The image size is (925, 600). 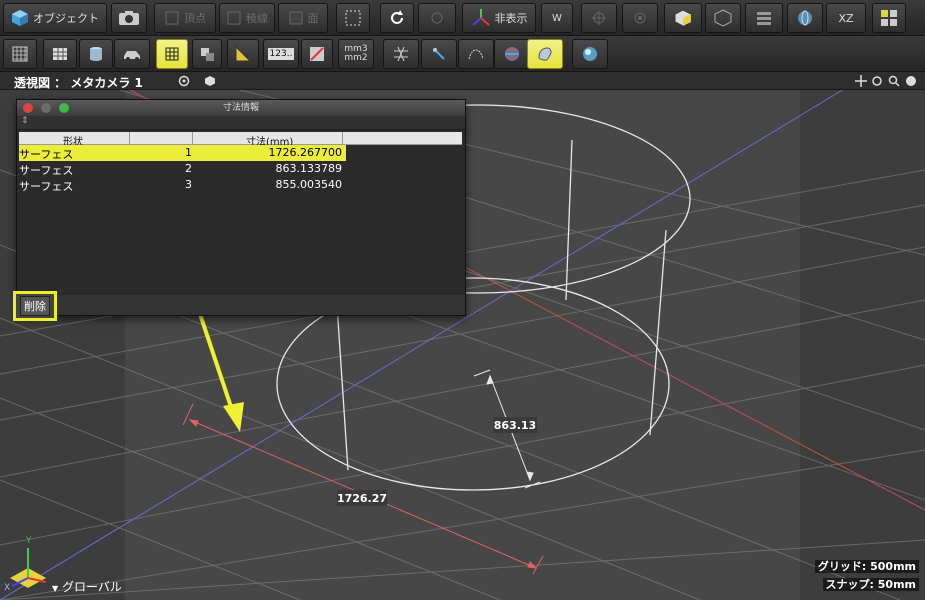 I want to click on car-button, so click(x=132, y=54).